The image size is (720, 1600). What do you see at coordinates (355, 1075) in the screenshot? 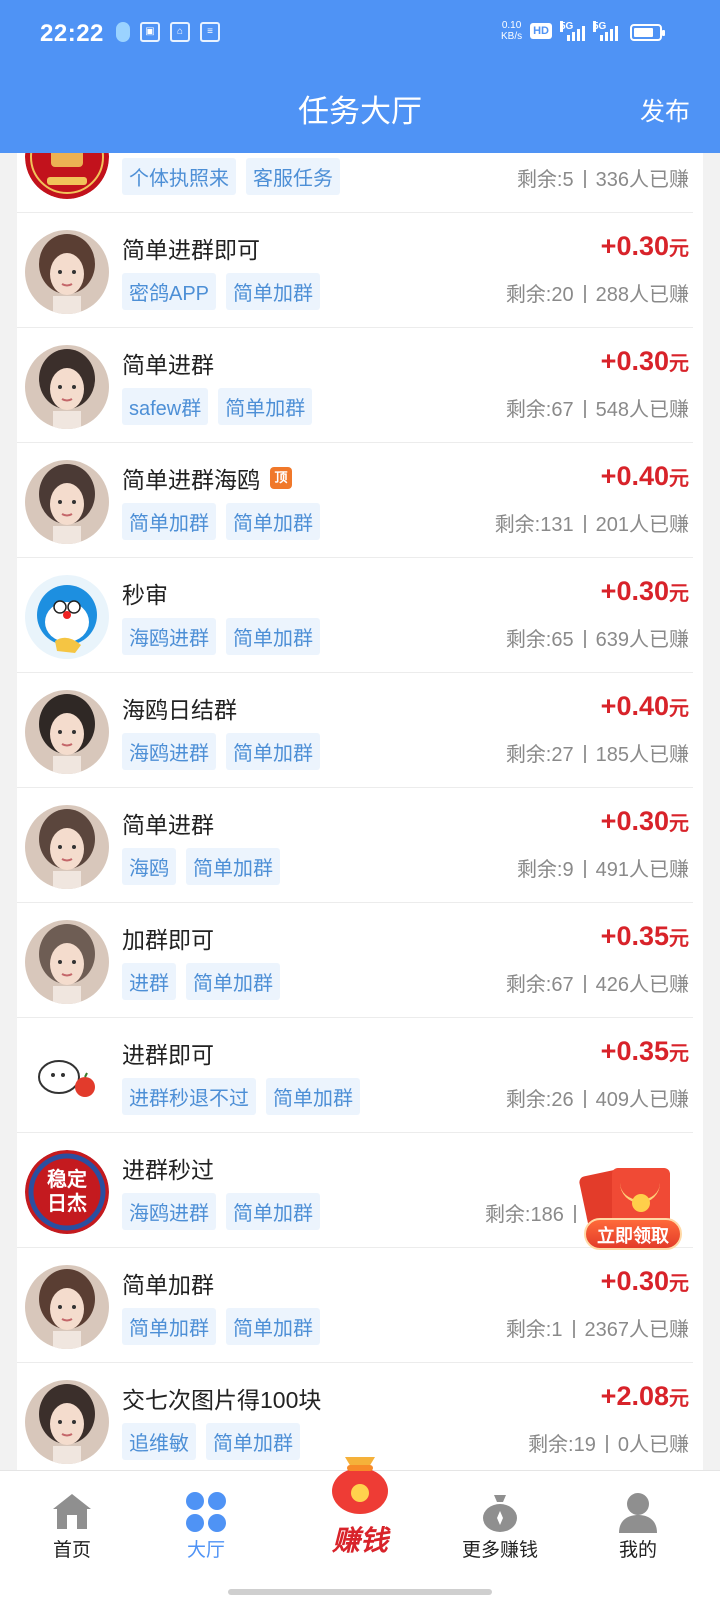
I see `task-row: 进群即可进群秒退不过 简单加群 +0.35元剩余:26 409人已赚` at bounding box center [355, 1075].